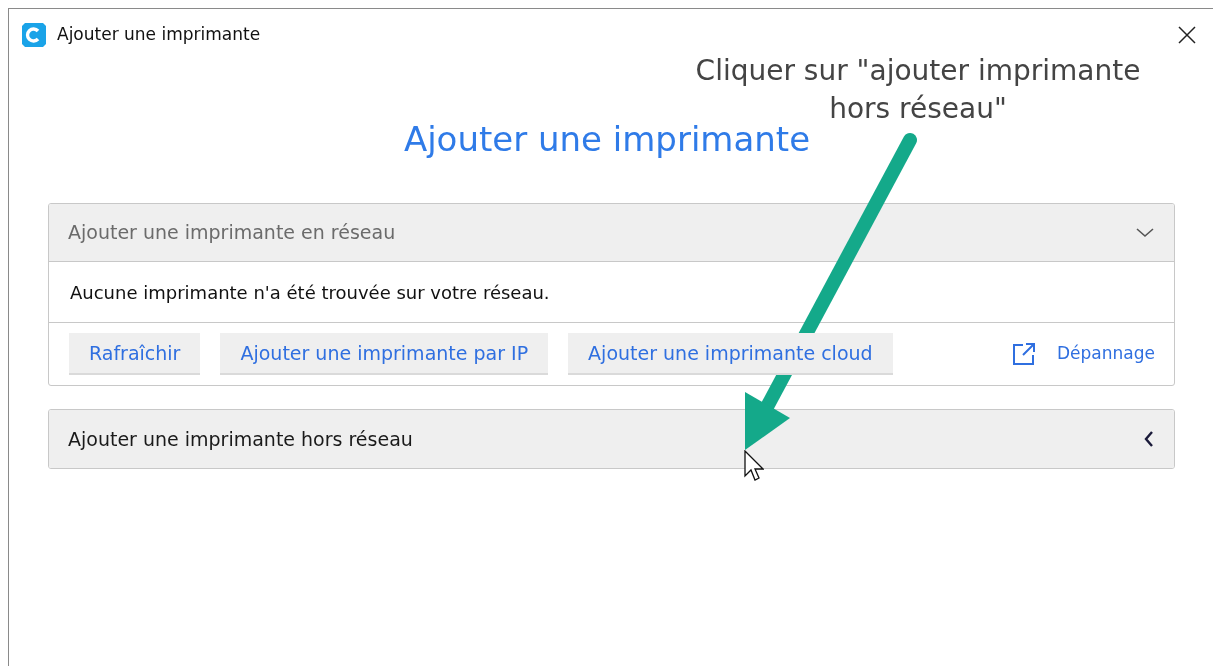 Image resolution: width=1213 pixels, height=666 pixels. Describe the element at coordinates (159, 35) in the screenshot. I see `window-title: Ajouter une imprimante` at that location.